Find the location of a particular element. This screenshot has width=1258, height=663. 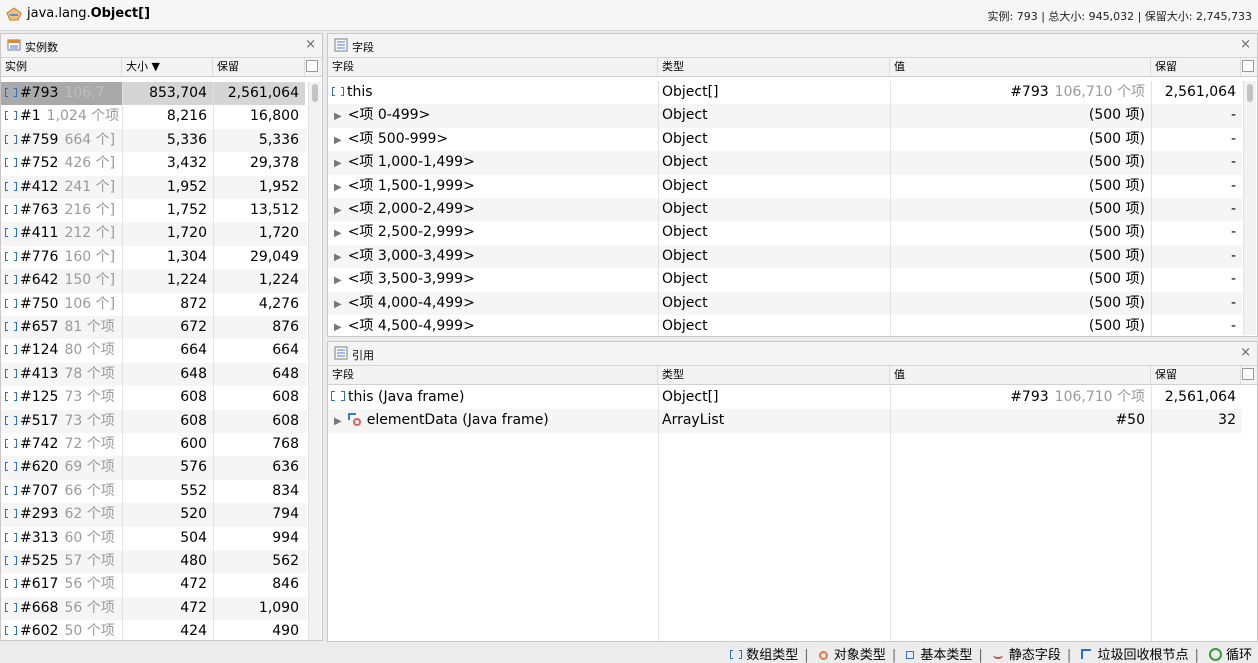

instance-row: #413 78 个项 648 648 is located at coordinates (154, 374).